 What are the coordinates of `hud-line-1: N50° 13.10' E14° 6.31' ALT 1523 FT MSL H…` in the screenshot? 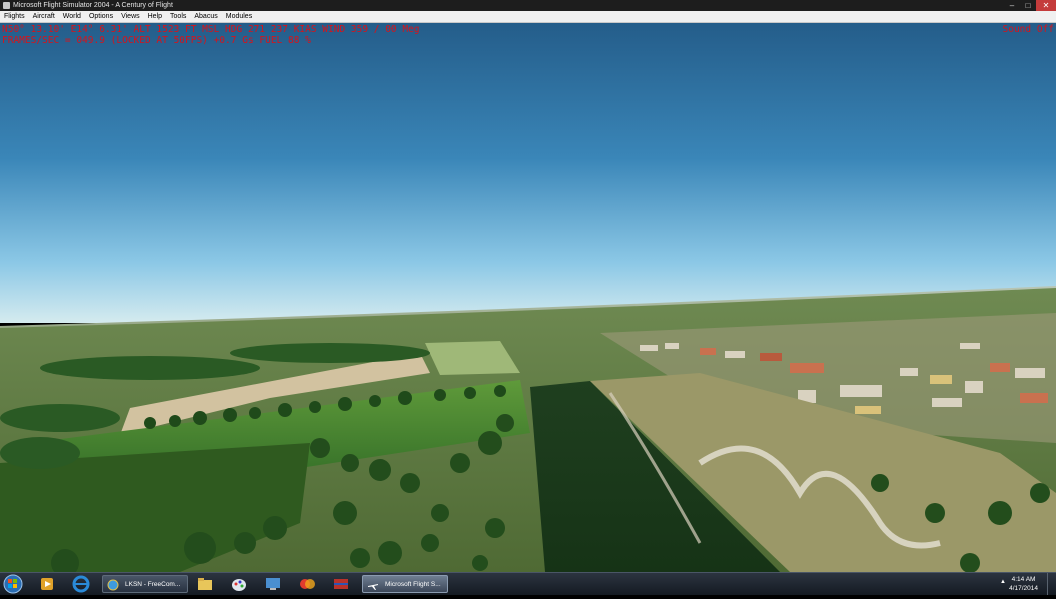 It's located at (211, 29).